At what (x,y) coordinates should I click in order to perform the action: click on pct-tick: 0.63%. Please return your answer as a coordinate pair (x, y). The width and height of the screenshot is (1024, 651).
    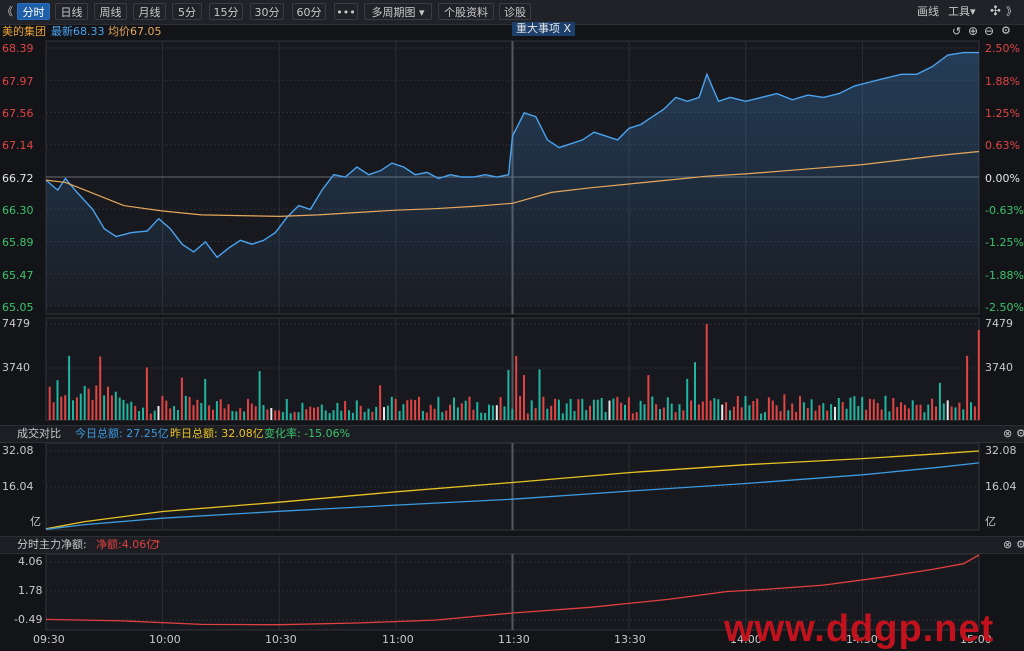
    Looking at the image, I should click on (1002, 145).